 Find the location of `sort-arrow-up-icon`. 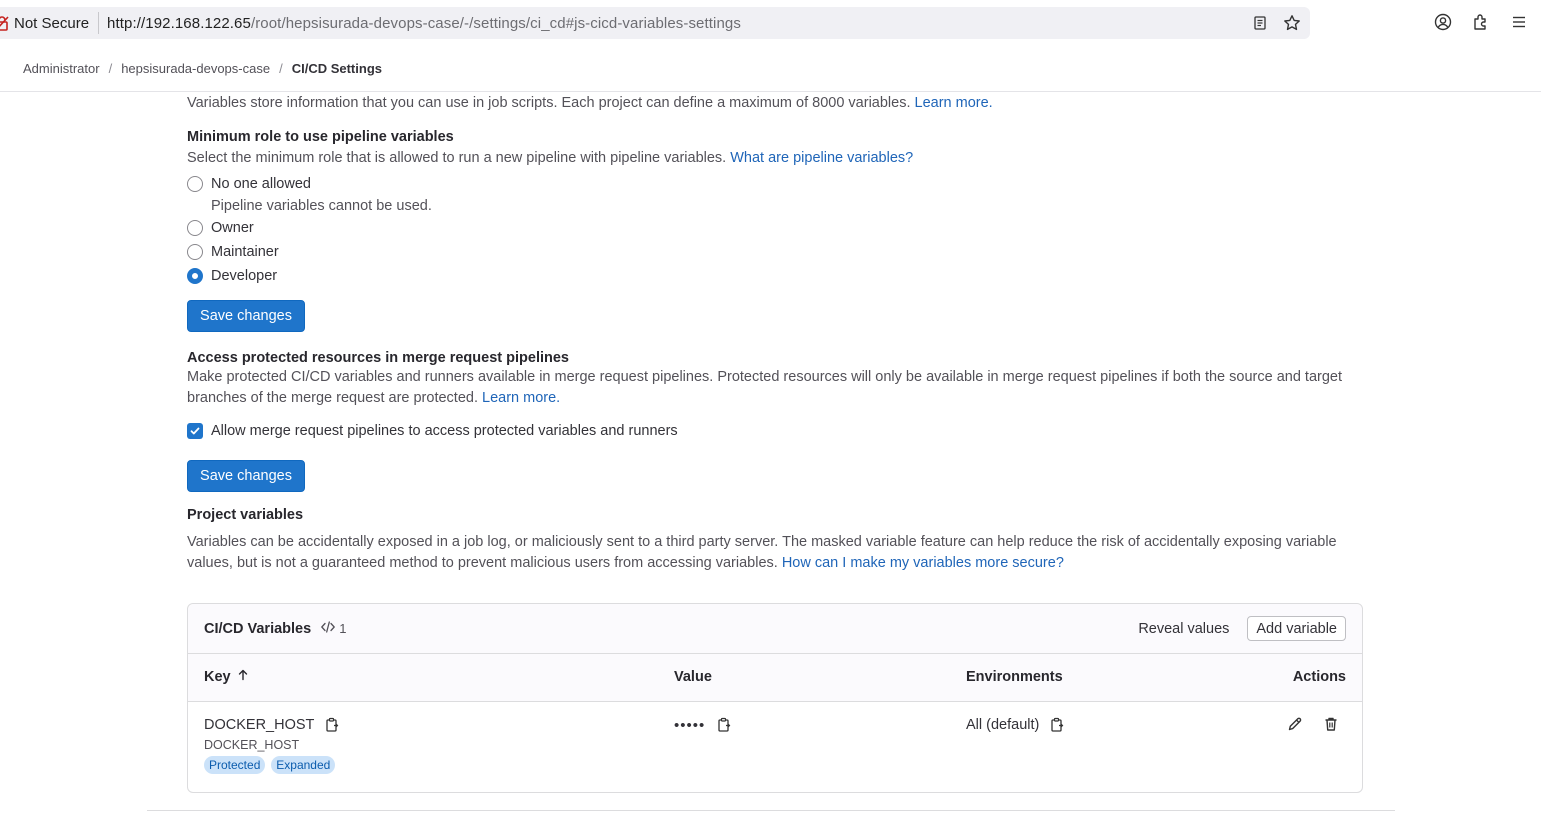

sort-arrow-up-icon is located at coordinates (243, 677).